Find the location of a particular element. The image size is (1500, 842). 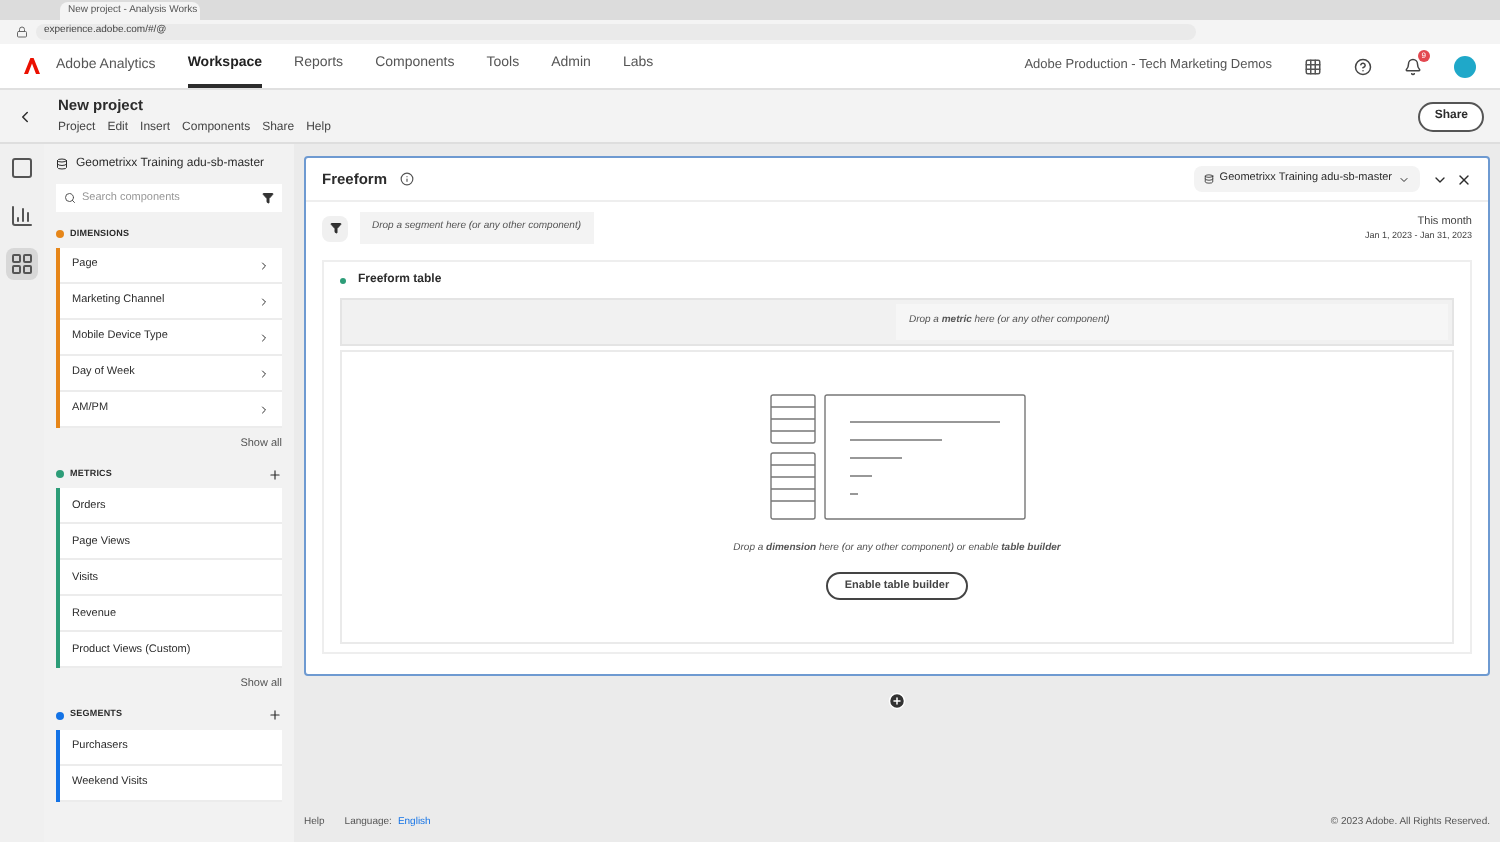

back-icon is located at coordinates (25, 116).